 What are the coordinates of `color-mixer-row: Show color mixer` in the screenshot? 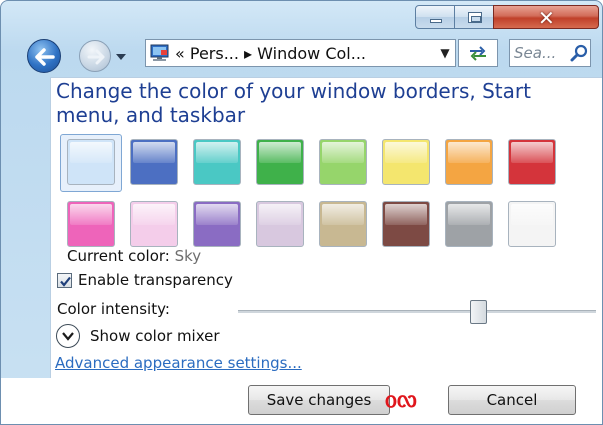 It's located at (138, 336).